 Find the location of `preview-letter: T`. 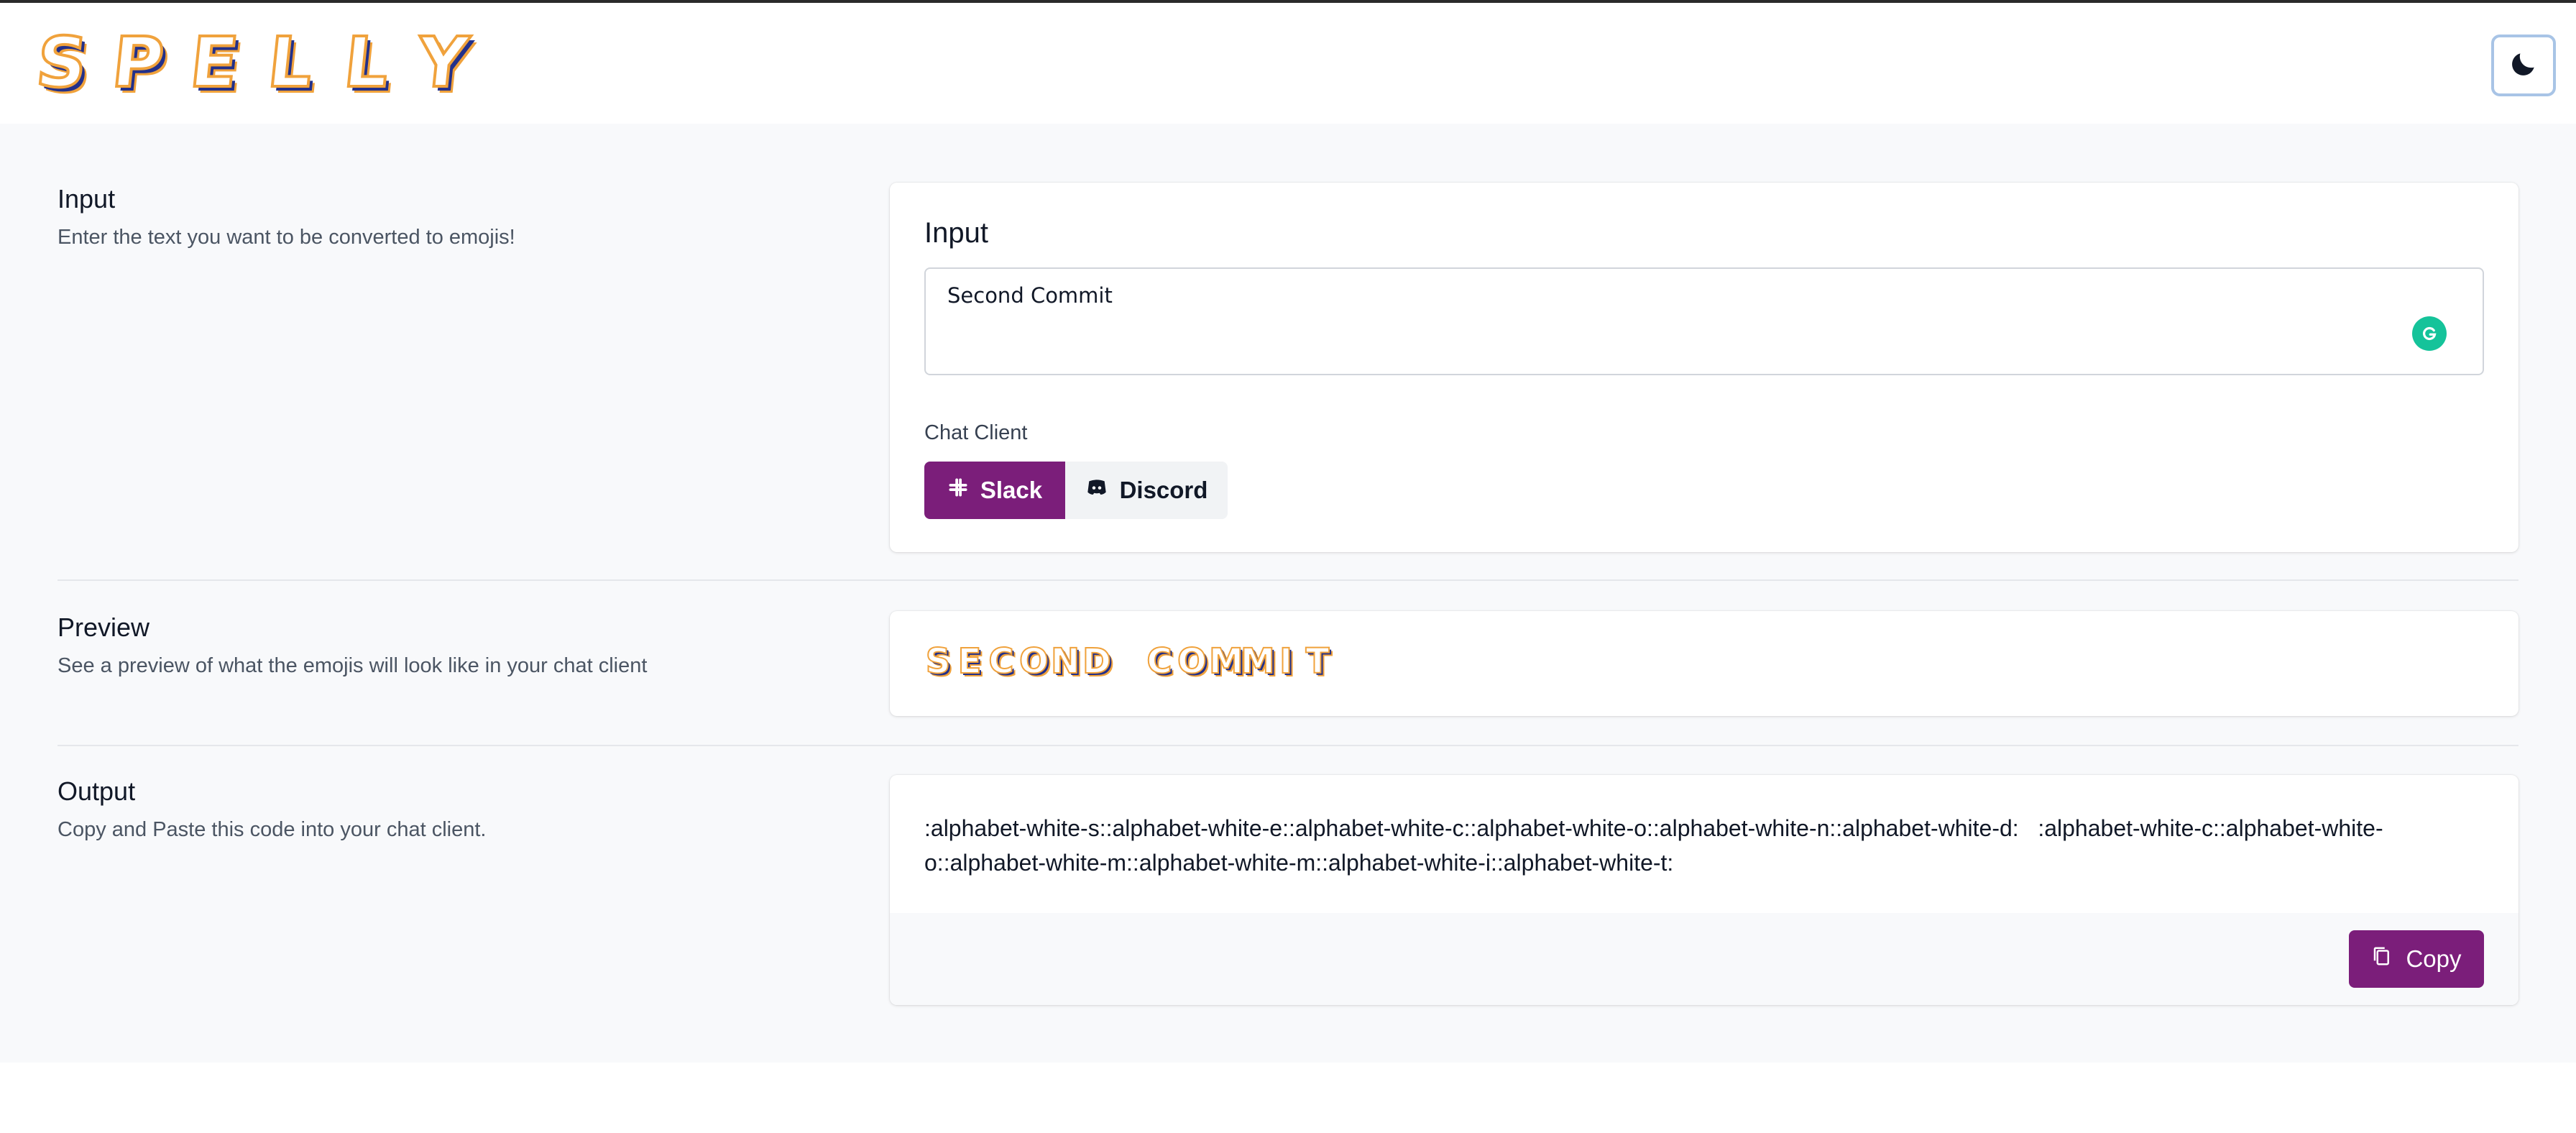

preview-letter: T is located at coordinates (1317, 661).